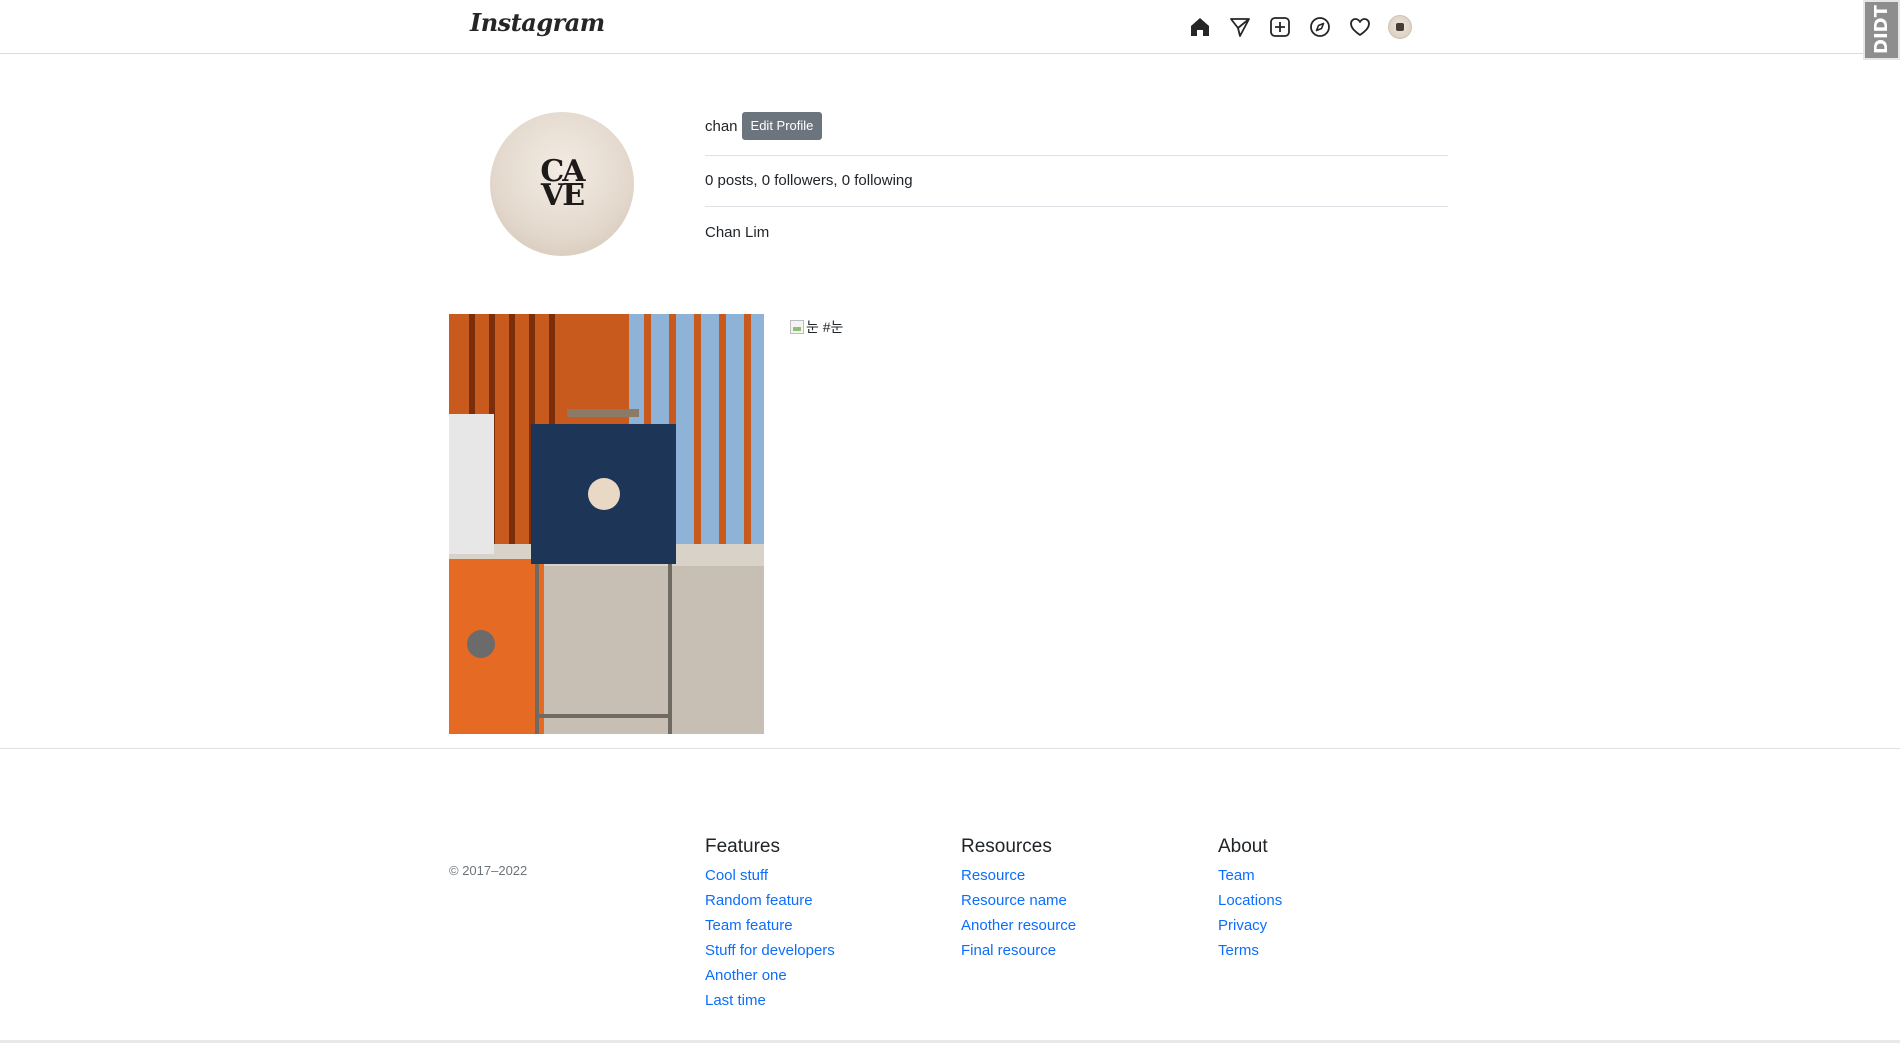 Image resolution: width=1900 pixels, height=1043 pixels. I want to click on post-thumbnail, so click(606, 524).